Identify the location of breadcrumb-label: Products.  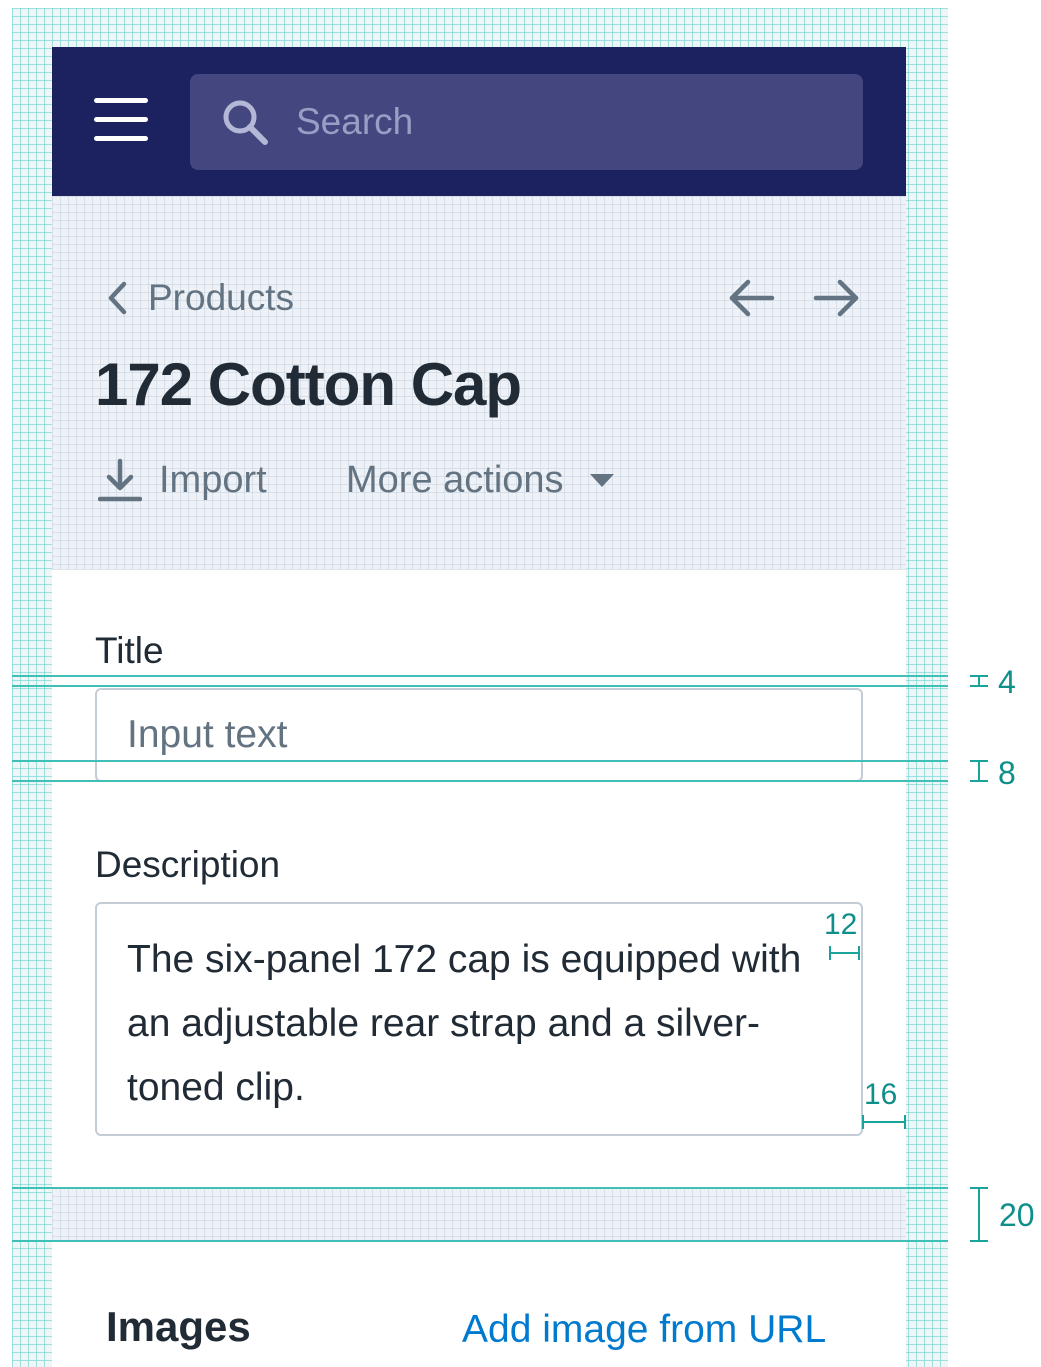
(221, 297).